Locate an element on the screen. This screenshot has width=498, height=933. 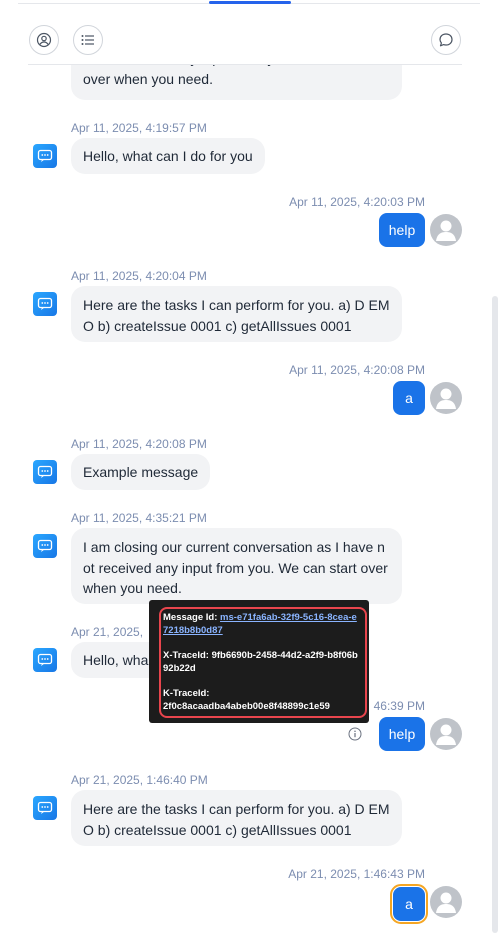
list-button is located at coordinates (88, 40).